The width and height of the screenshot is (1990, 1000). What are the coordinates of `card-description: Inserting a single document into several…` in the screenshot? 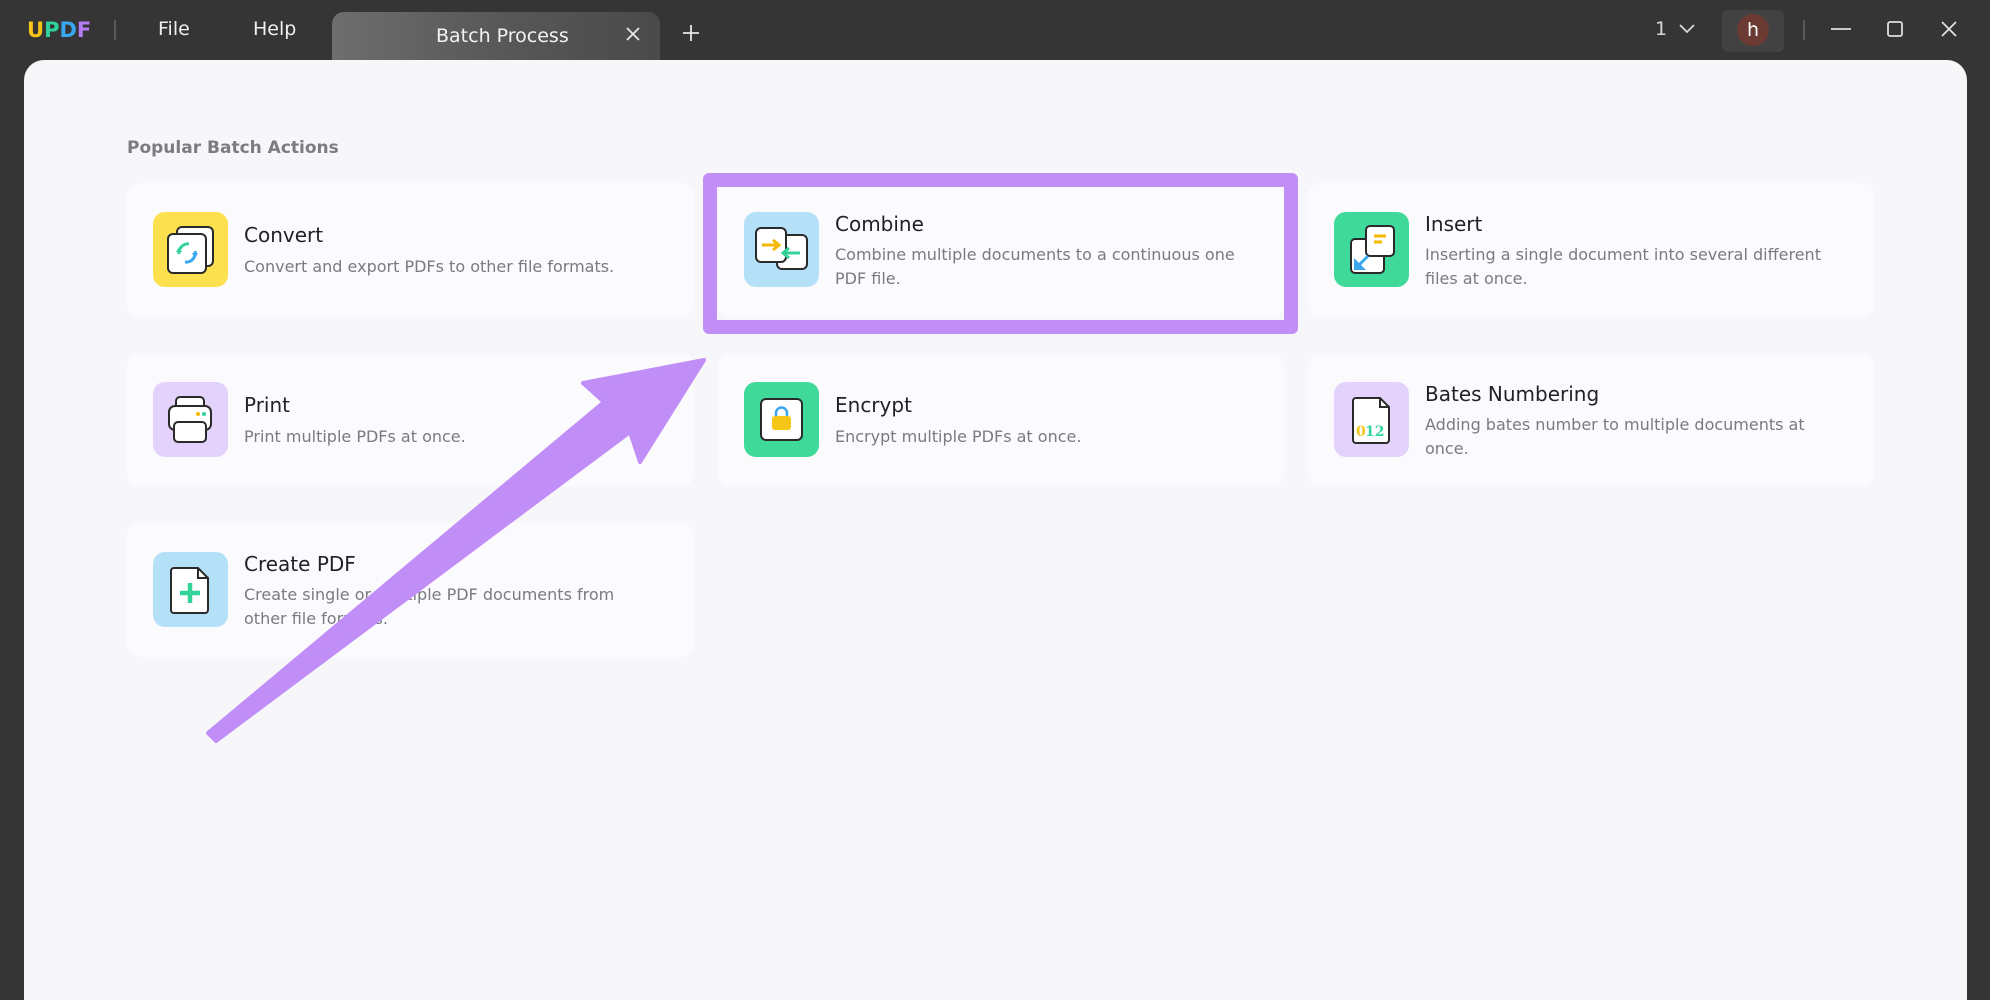 It's located at (1623, 266).